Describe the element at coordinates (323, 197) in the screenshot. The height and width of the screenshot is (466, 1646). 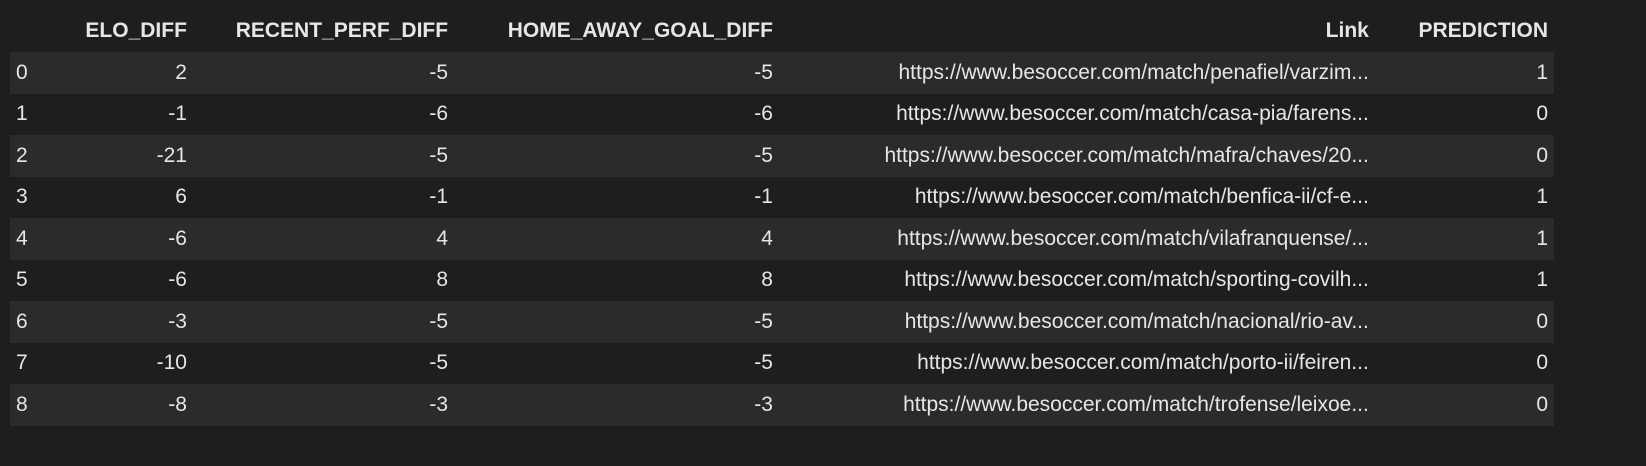
I see `cell-recent-perf-diff: -1` at that location.